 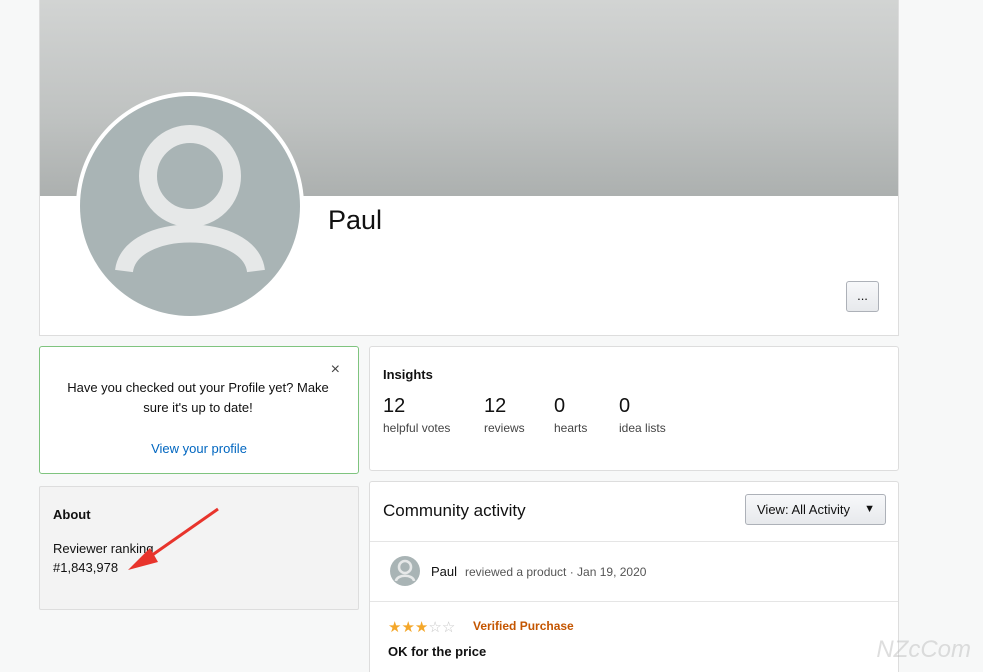 I want to click on chevron-down-icon: ▼, so click(x=869, y=509).